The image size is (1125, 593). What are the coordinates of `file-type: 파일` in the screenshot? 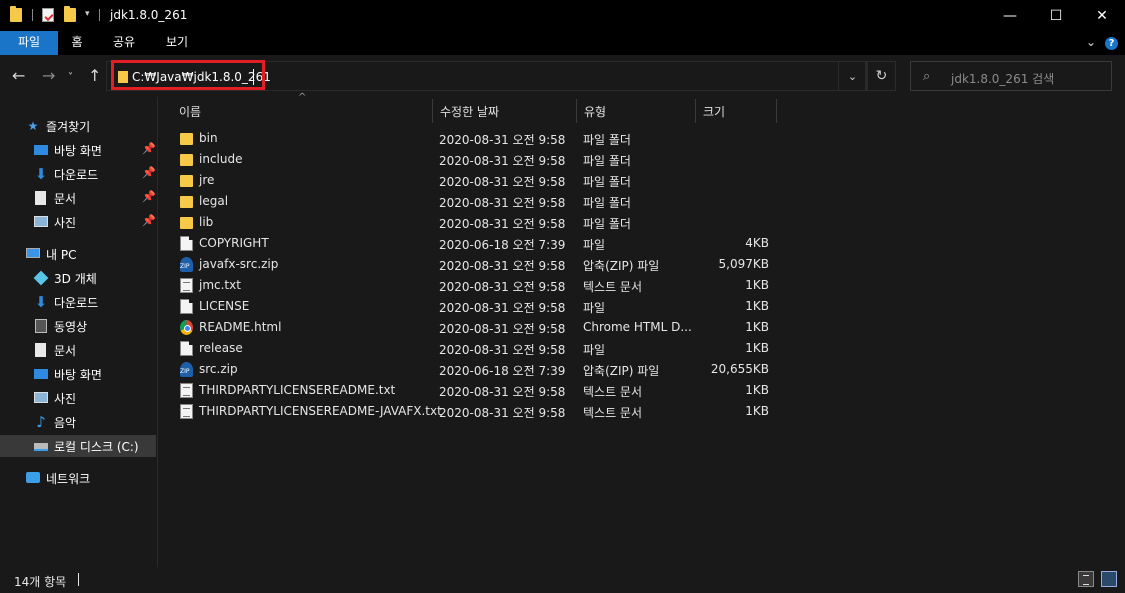 It's located at (594, 308).